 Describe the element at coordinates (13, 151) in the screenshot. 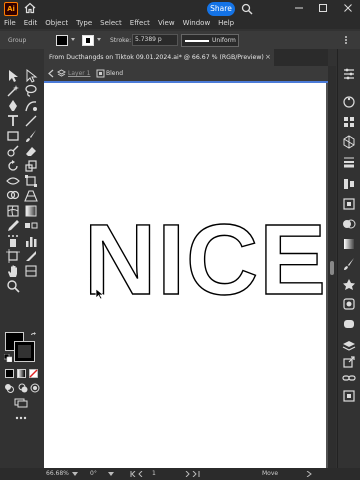

I see `shaper-tool-icon` at that location.